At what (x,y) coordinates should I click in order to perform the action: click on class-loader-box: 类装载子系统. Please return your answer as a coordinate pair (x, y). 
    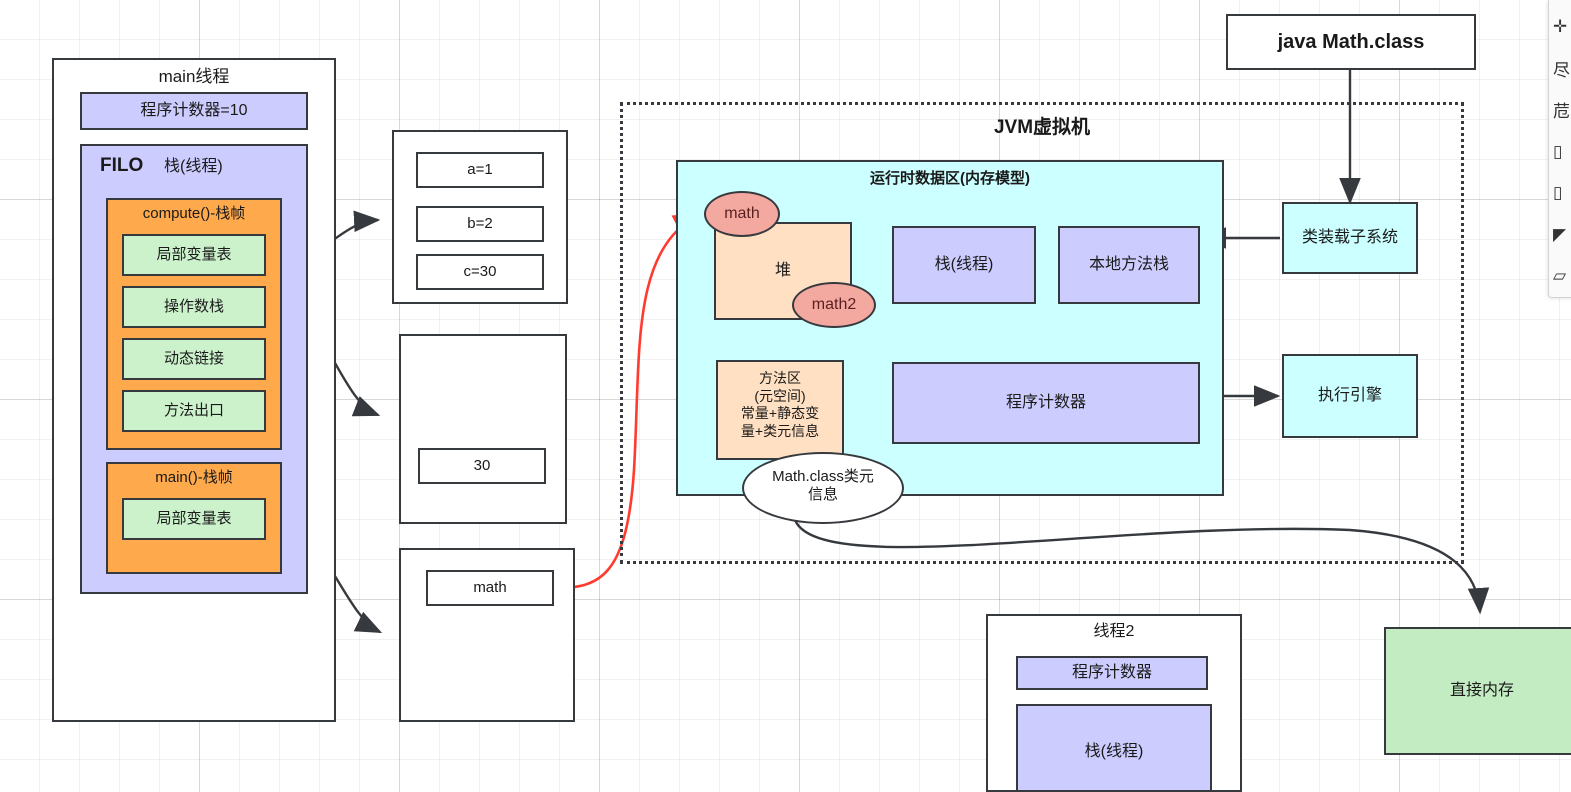
    Looking at the image, I should click on (1350, 238).